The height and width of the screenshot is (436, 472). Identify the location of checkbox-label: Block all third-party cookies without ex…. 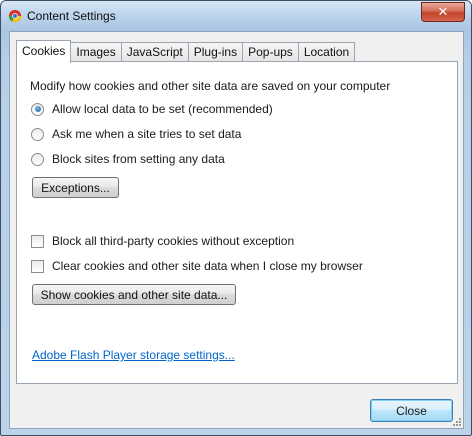
(173, 241).